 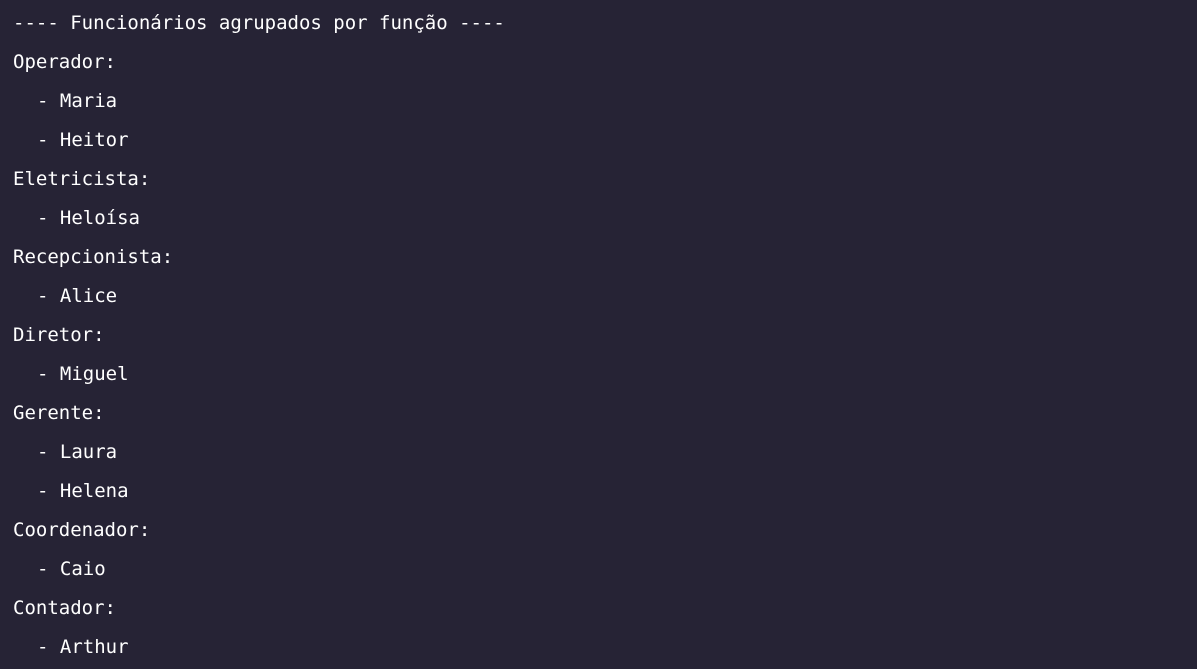 What do you see at coordinates (77, 452) in the screenshot?
I see `employee-item: - Laura` at bounding box center [77, 452].